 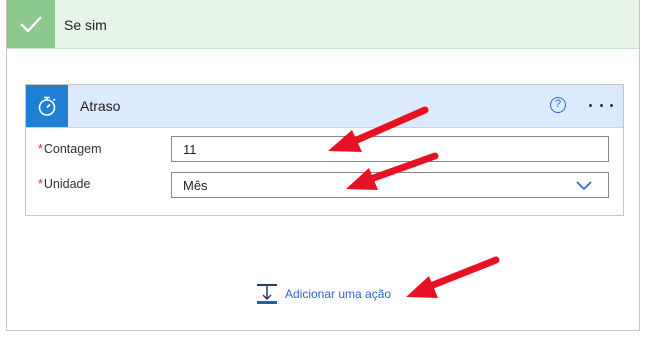 What do you see at coordinates (584, 186) in the screenshot?
I see `chevron-down-icon` at bounding box center [584, 186].